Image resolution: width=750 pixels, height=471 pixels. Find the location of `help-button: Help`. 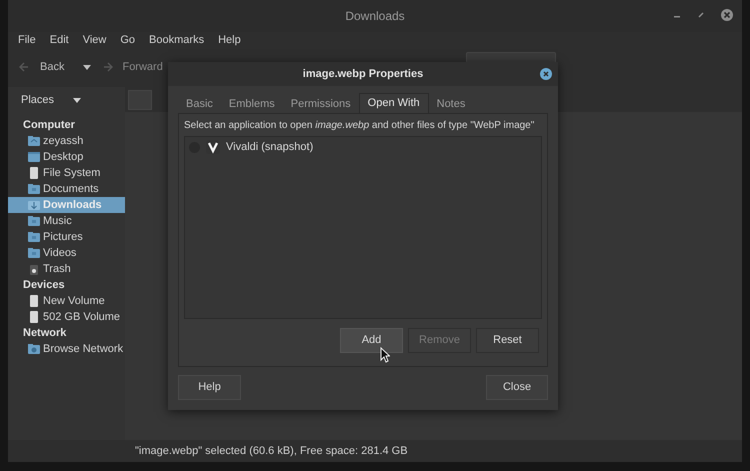

help-button: Help is located at coordinates (209, 387).